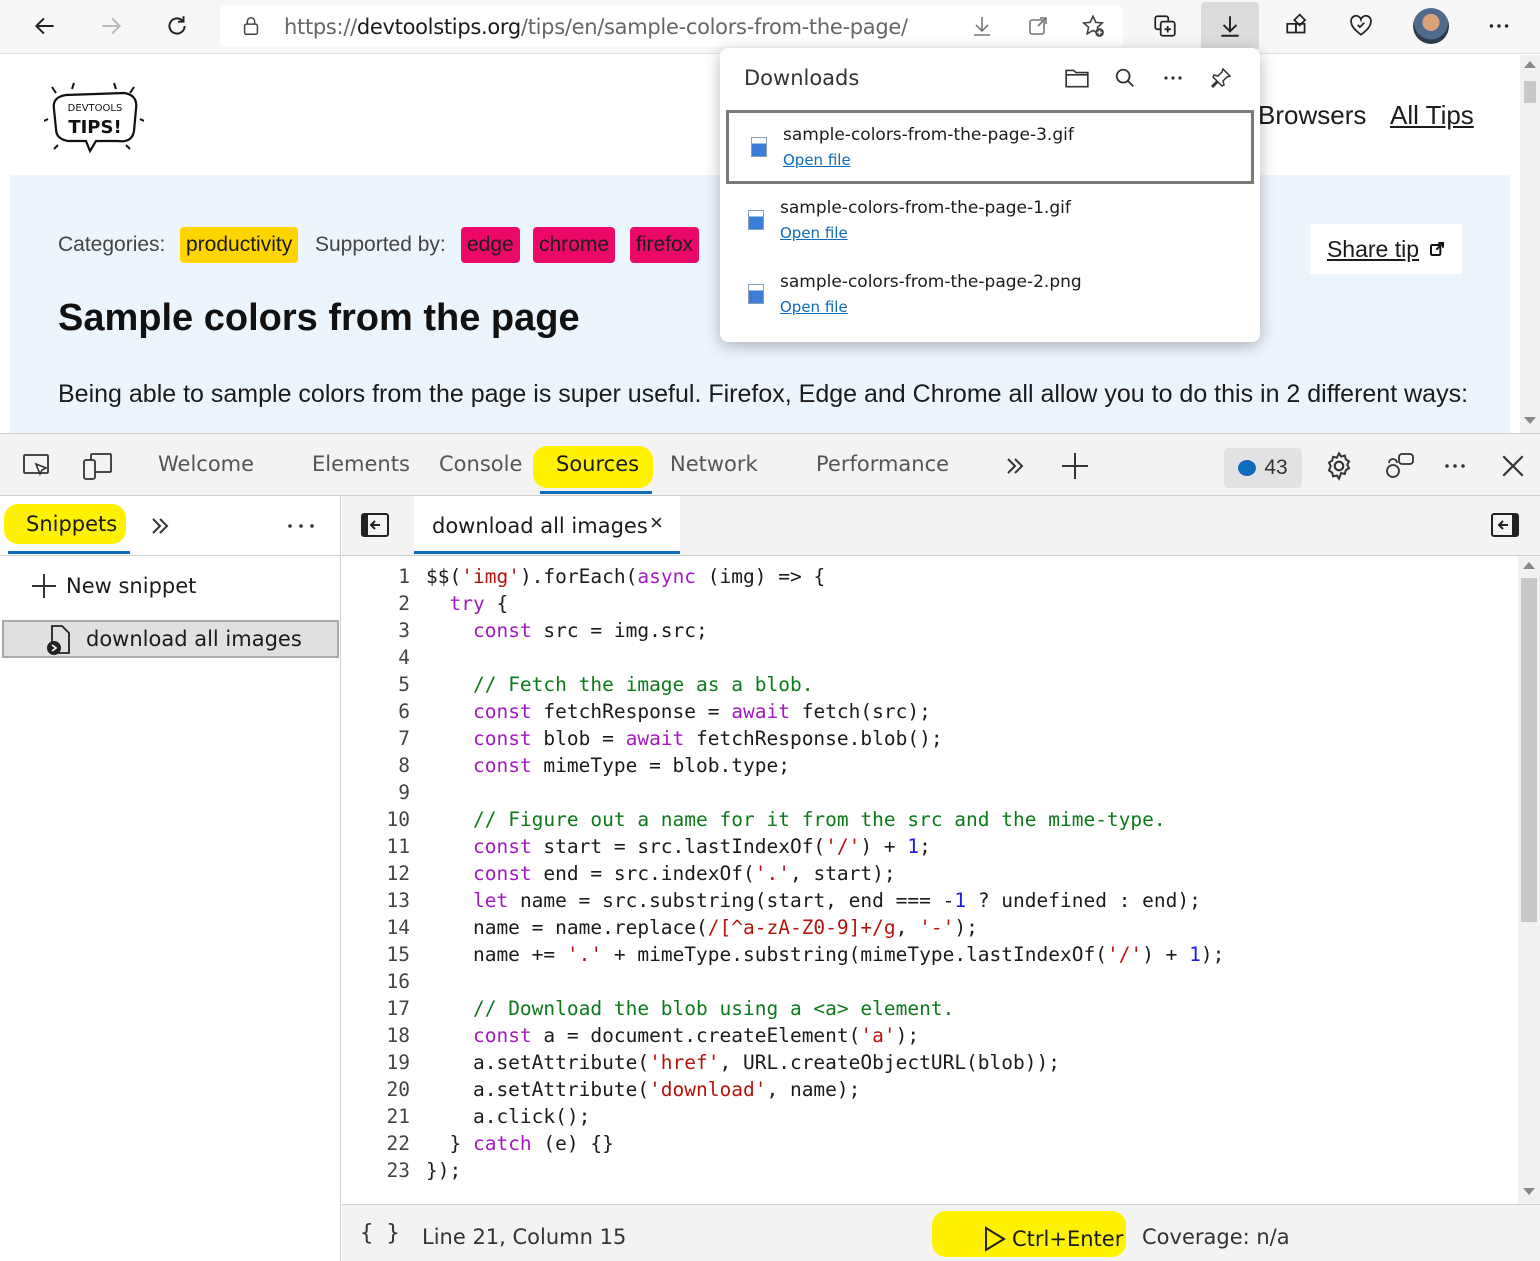 The width and height of the screenshot is (1540, 1261). Describe the element at coordinates (170, 639) in the screenshot. I see `snippet-item: download all images` at that location.